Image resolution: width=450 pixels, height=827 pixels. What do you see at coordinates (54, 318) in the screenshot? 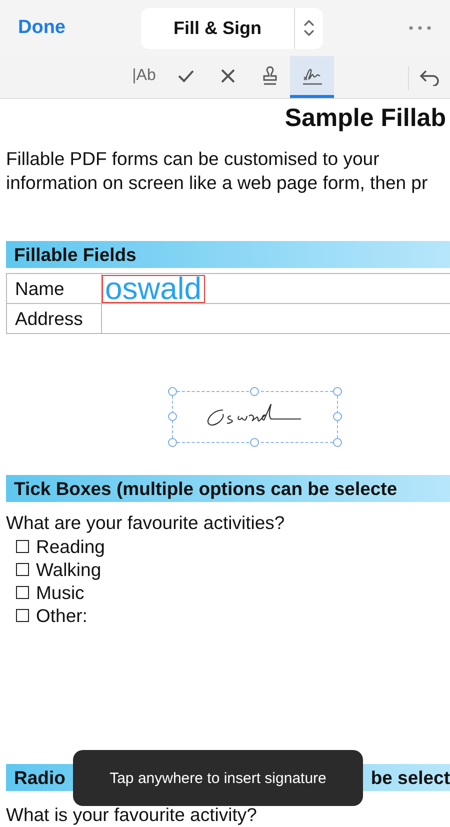
I see `field-label: Address` at bounding box center [54, 318].